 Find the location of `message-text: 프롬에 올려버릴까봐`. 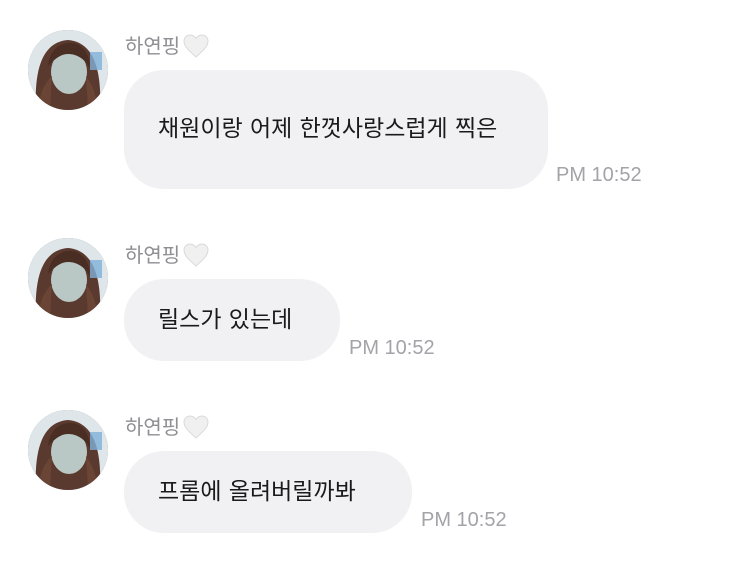

message-text: 프롬에 올려버릴까봐 is located at coordinates (257, 491).